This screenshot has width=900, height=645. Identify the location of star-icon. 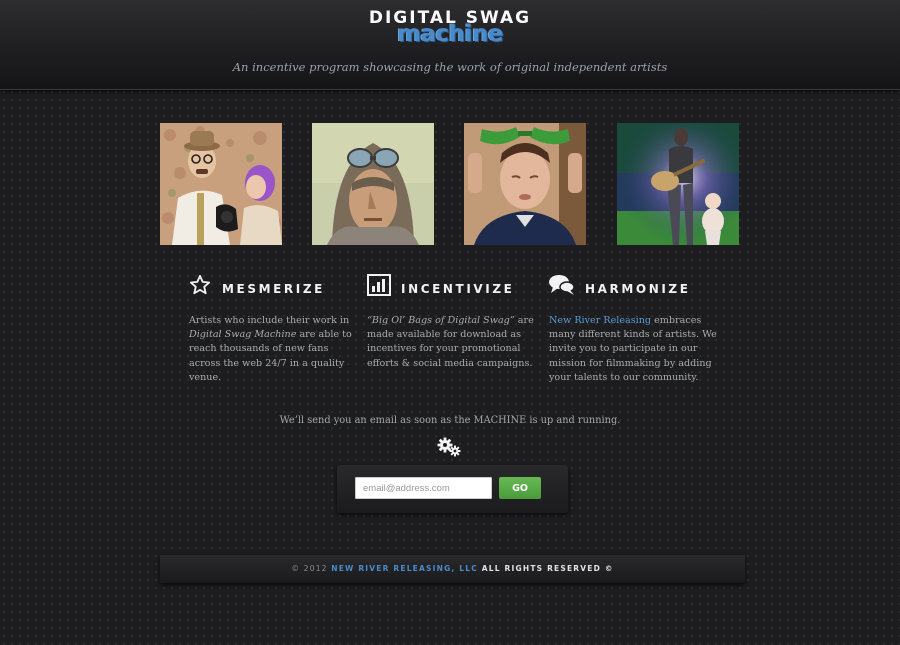
(200, 284).